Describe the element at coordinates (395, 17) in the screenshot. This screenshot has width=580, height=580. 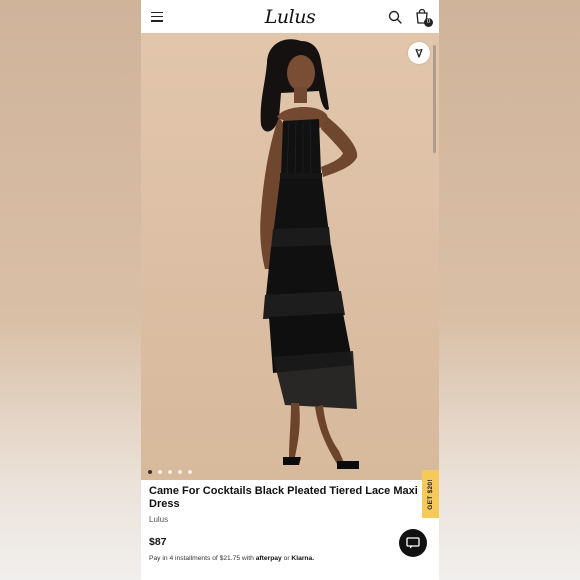
I see `search-icon` at that location.